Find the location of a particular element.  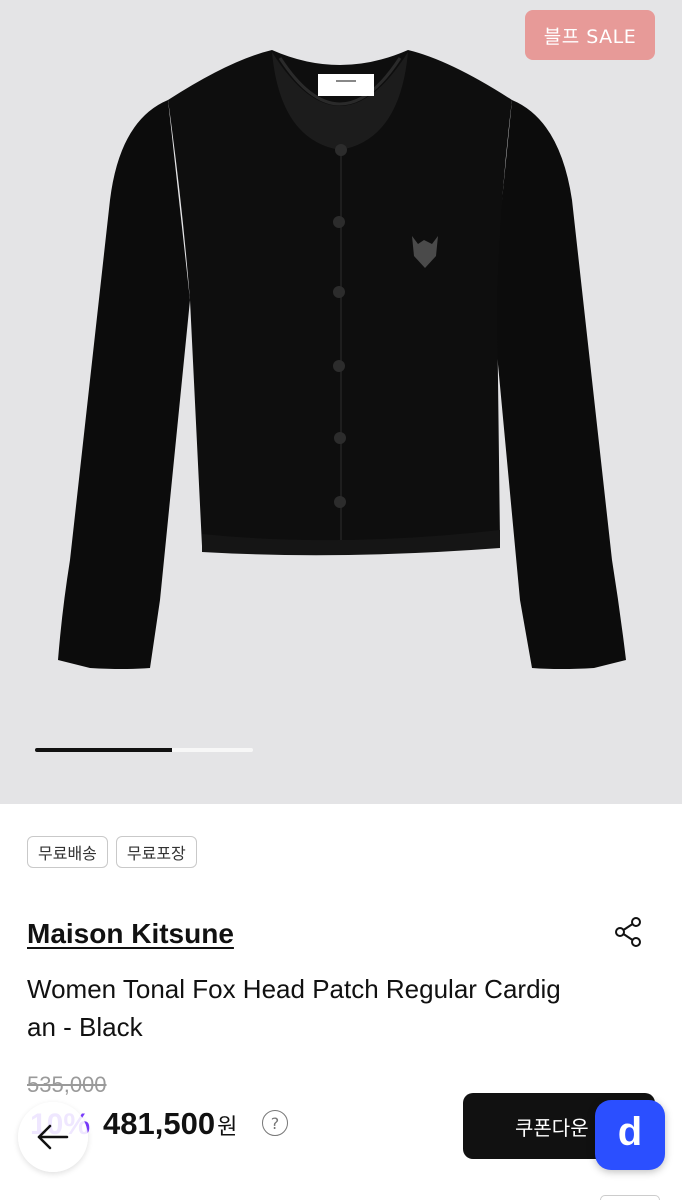

arrow-left-icon is located at coordinates (53, 1137).